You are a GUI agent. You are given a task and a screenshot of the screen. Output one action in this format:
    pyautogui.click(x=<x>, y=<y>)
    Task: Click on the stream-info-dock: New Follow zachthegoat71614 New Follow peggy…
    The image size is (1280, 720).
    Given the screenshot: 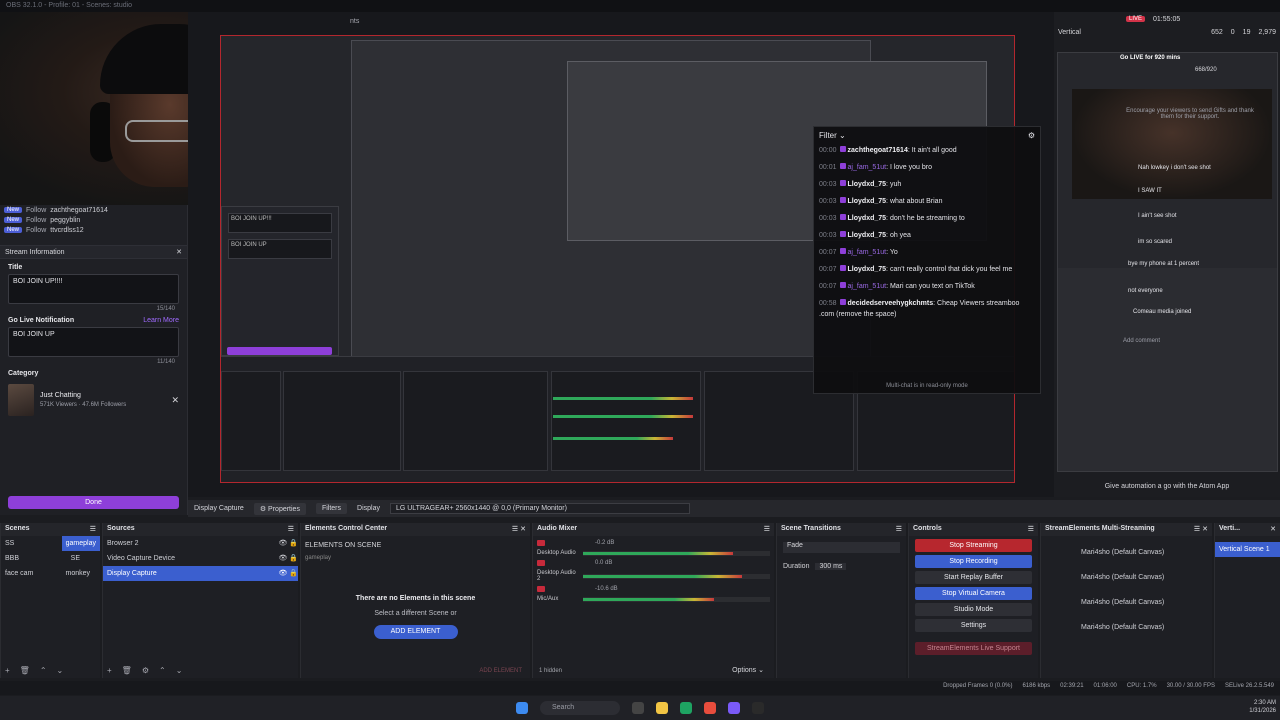 What is the action you would take?
    pyautogui.click(x=94, y=360)
    